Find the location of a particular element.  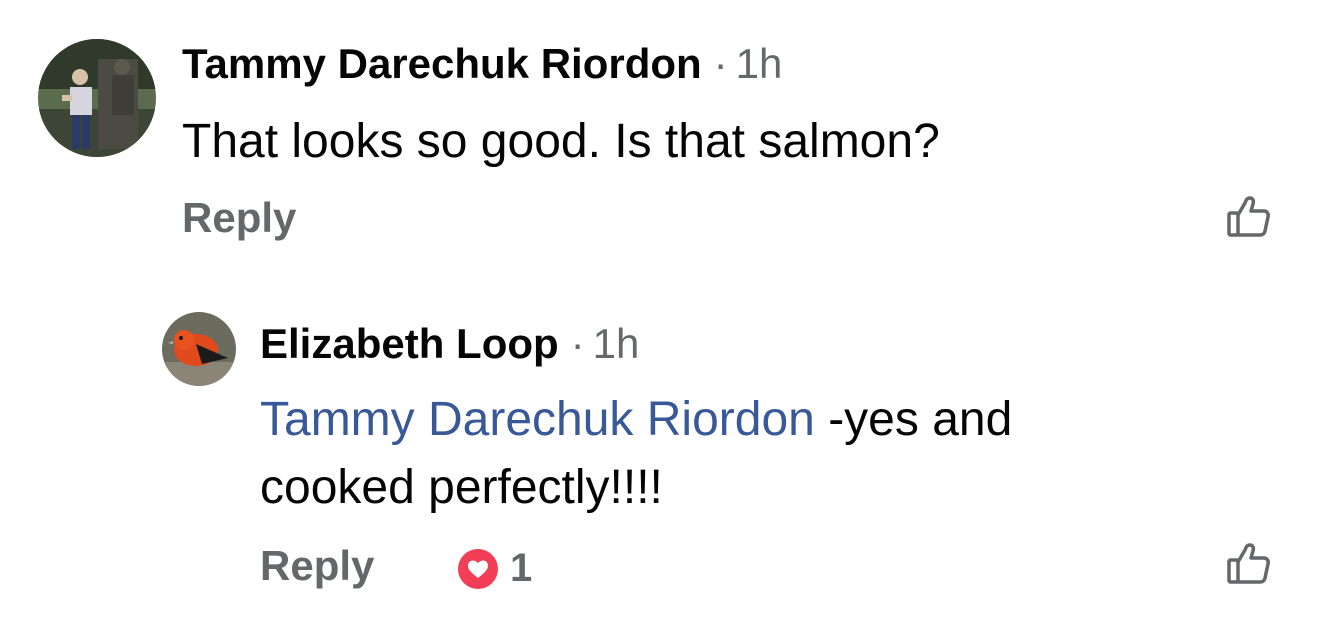

comment-line-1: Tammy Darechuk Riordon -yes and is located at coordinates (760, 420).